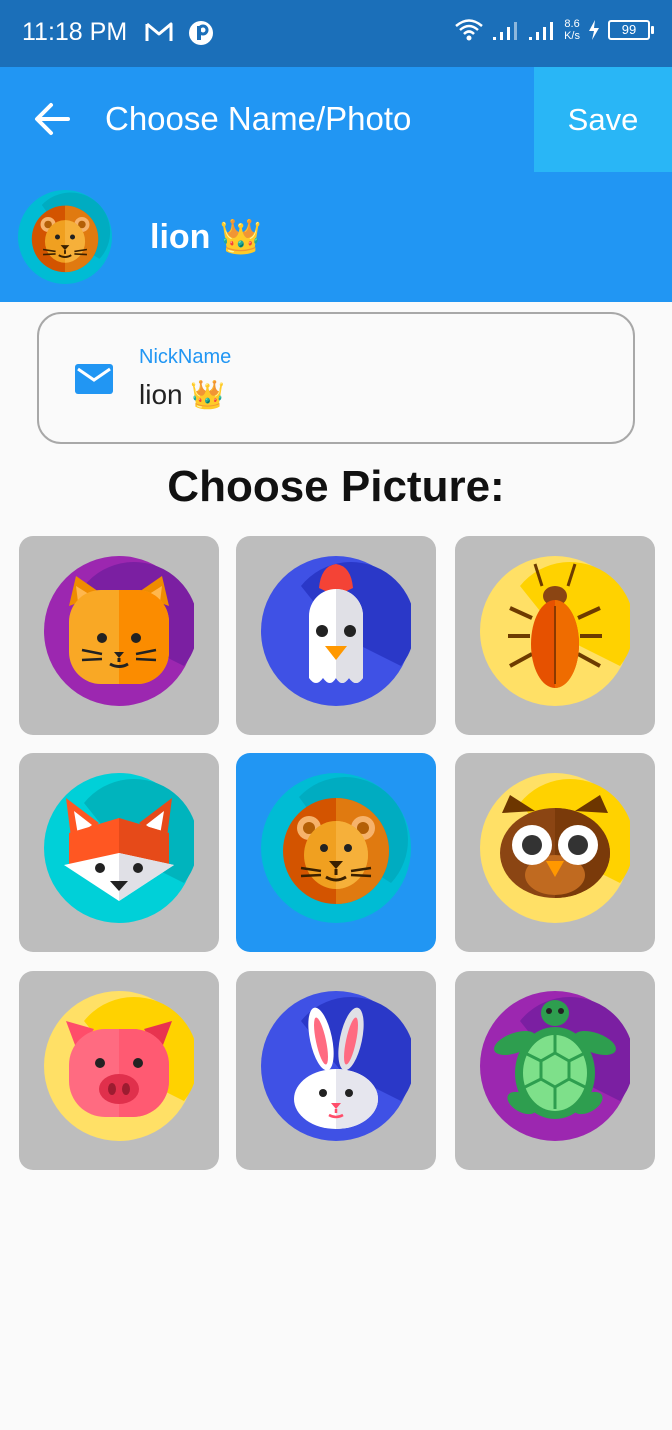 This screenshot has width=672, height=1430. I want to click on nickname-label: NickName, so click(185, 357).